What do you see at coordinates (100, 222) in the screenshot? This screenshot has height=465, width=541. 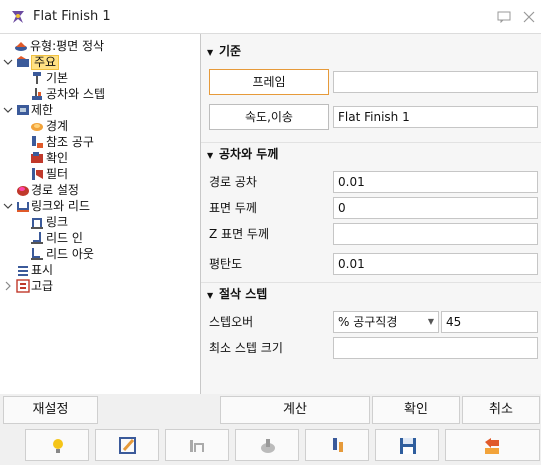 I see `tree-item-link: 링크` at bounding box center [100, 222].